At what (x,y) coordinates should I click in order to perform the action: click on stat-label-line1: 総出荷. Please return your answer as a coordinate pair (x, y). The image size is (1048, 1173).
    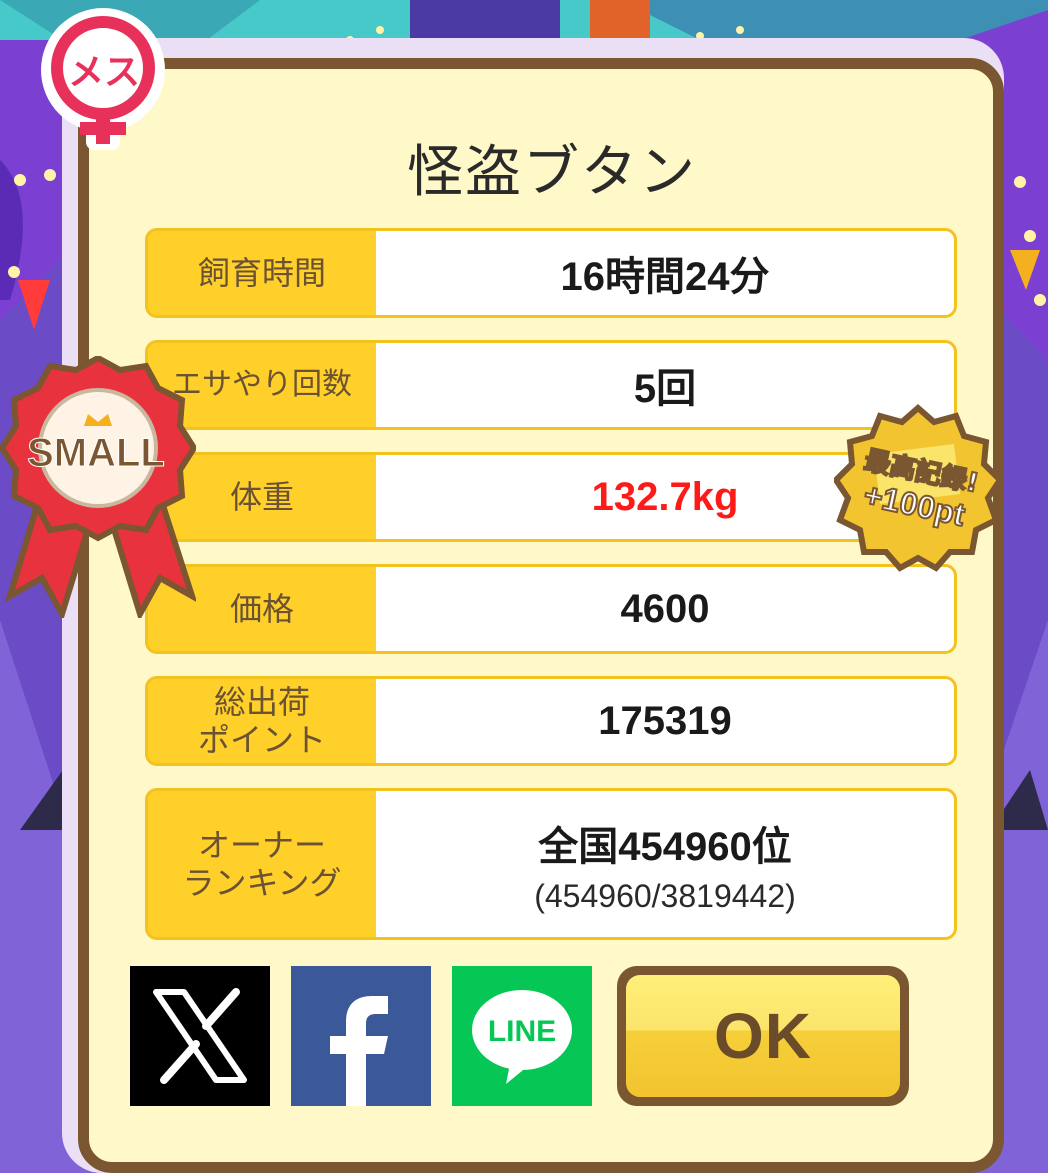
    Looking at the image, I should click on (261, 702).